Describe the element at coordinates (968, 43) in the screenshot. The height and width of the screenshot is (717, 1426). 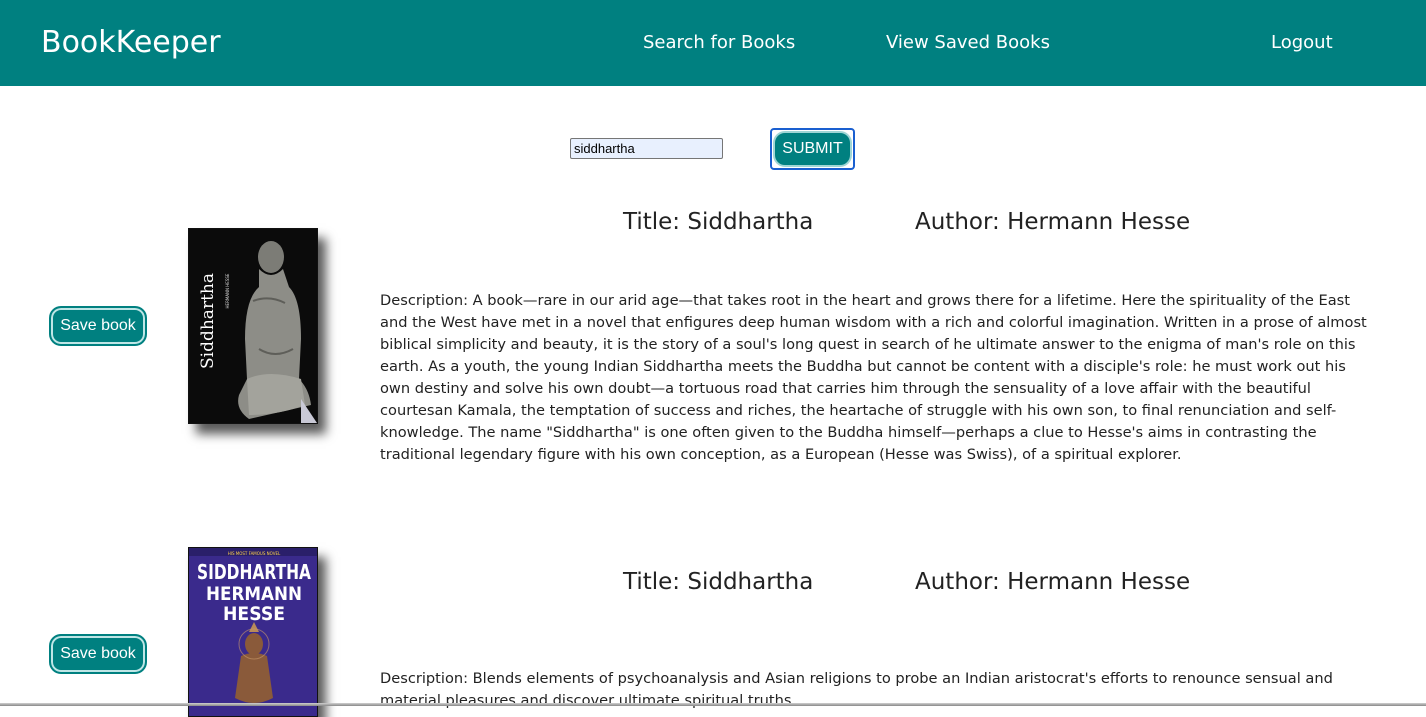
I see `nav-view-saved-books: View Saved Books` at that location.